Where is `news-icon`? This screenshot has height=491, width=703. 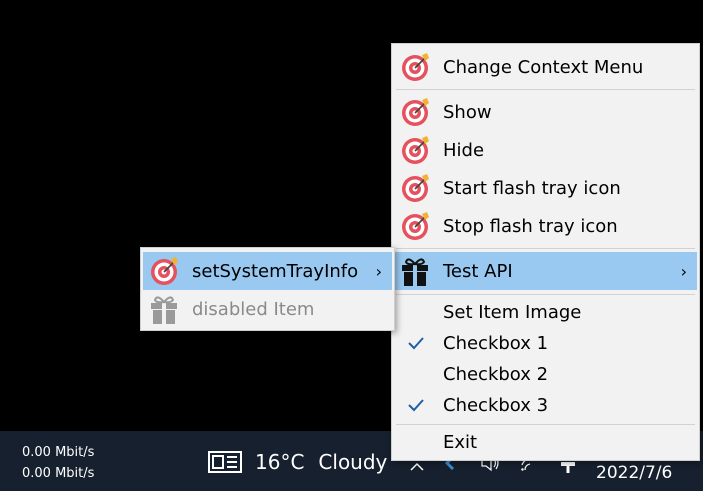
news-icon is located at coordinates (225, 462).